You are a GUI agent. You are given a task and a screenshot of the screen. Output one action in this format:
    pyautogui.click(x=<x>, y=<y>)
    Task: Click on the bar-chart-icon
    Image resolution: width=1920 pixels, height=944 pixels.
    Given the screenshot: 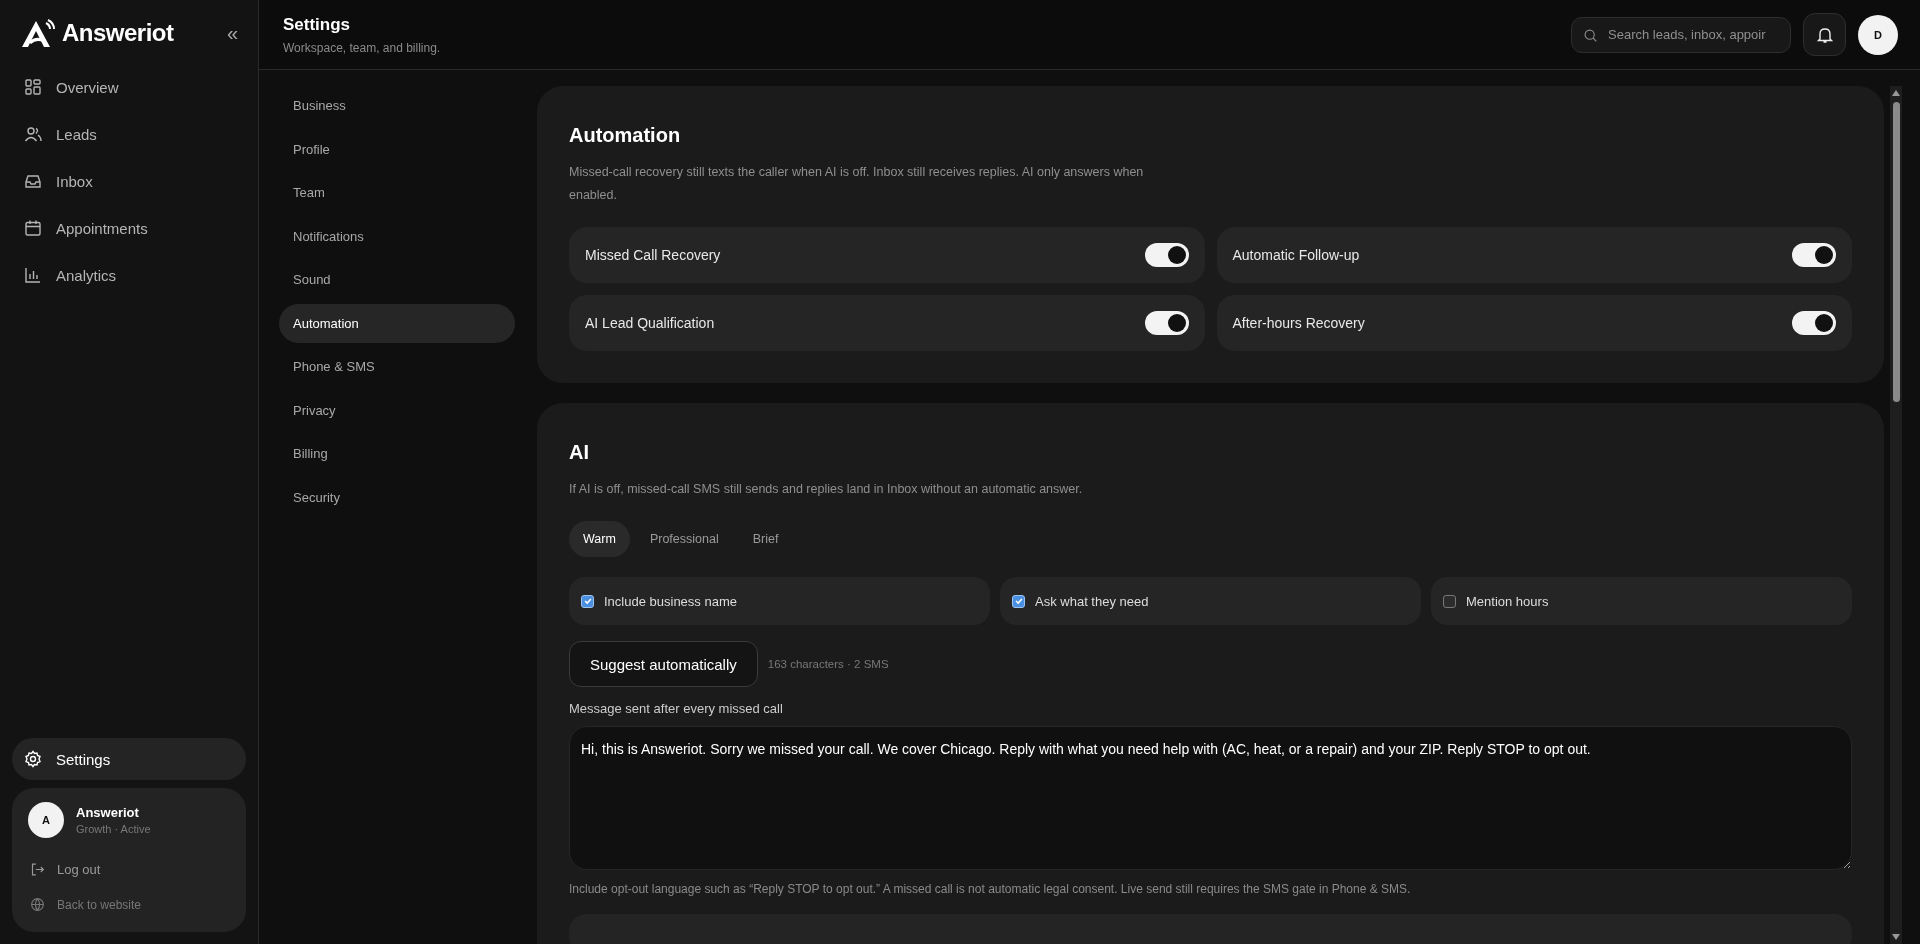 What is the action you would take?
    pyautogui.click(x=33, y=275)
    